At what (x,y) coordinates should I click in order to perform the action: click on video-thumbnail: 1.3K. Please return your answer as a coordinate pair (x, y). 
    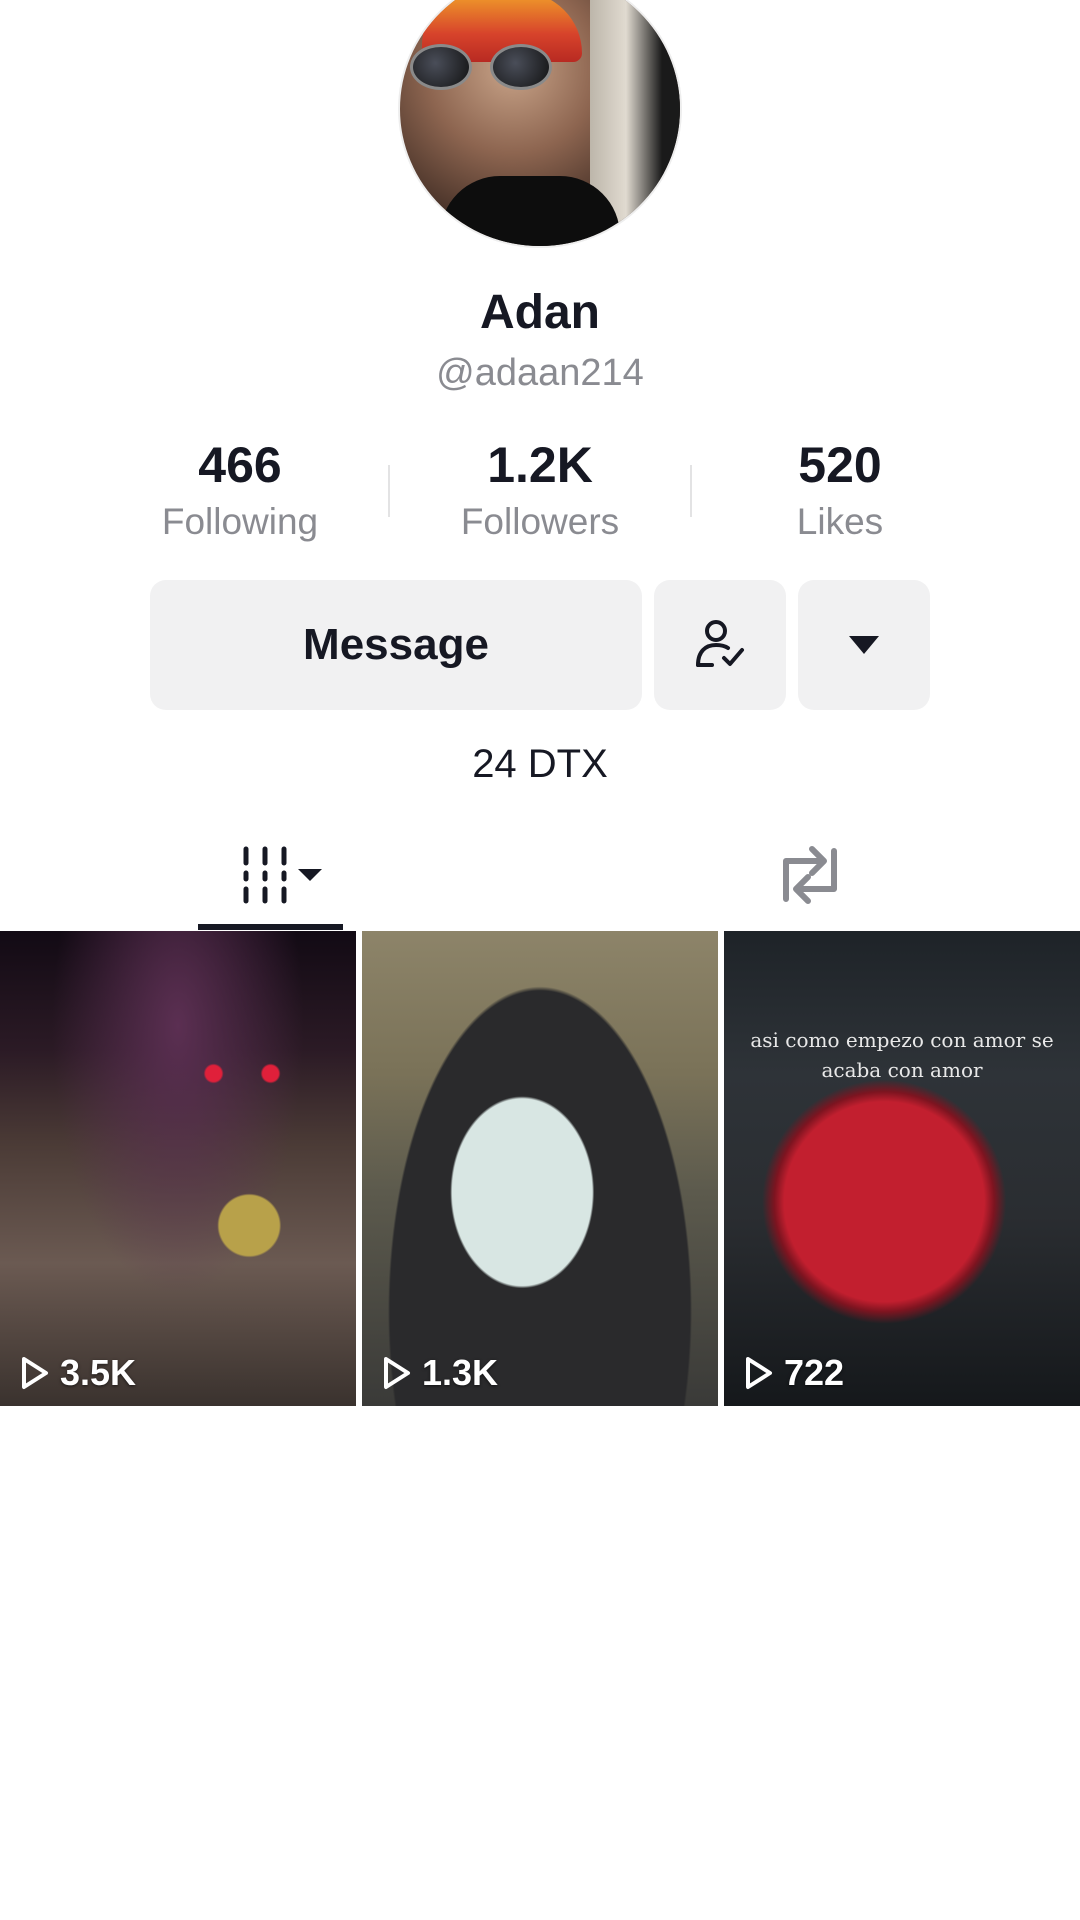
    Looking at the image, I should click on (540, 1168).